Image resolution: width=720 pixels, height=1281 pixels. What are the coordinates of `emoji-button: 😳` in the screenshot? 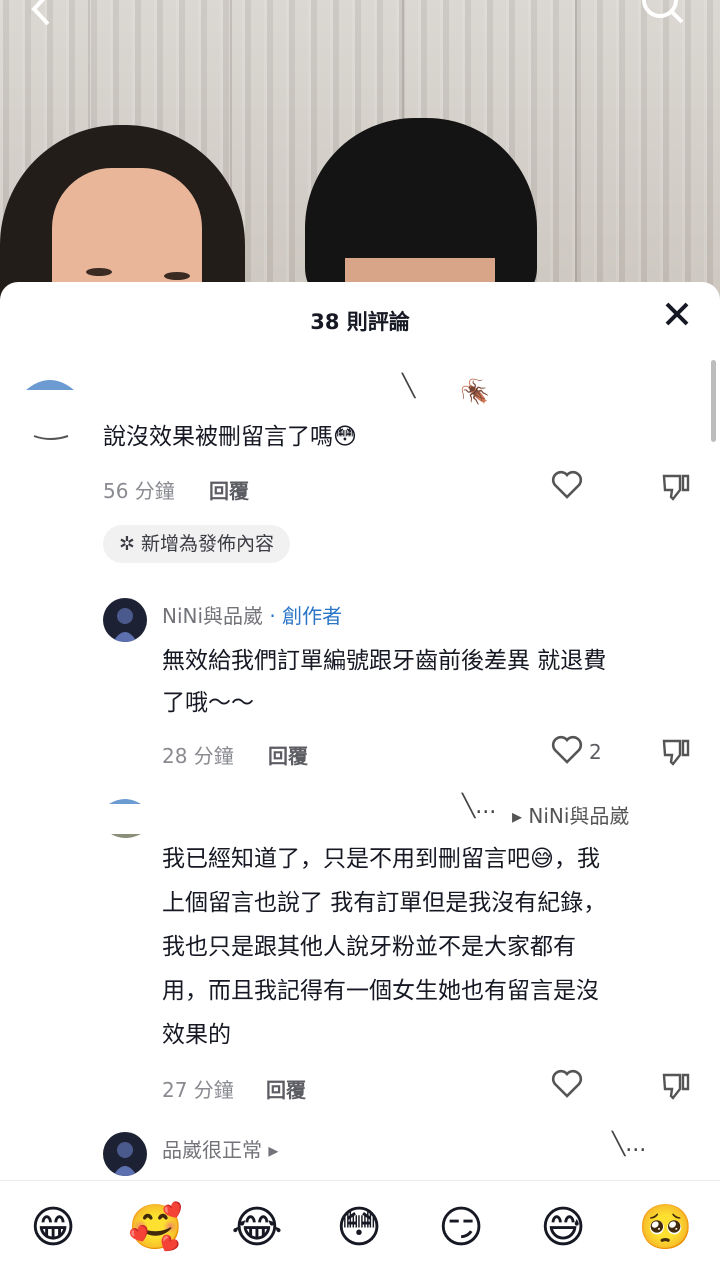 It's located at (359, 1228).